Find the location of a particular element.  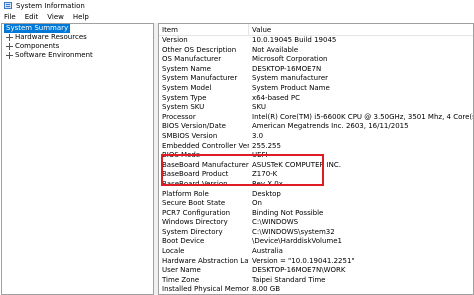

cell-value: Not Available is located at coordinates (275, 49).